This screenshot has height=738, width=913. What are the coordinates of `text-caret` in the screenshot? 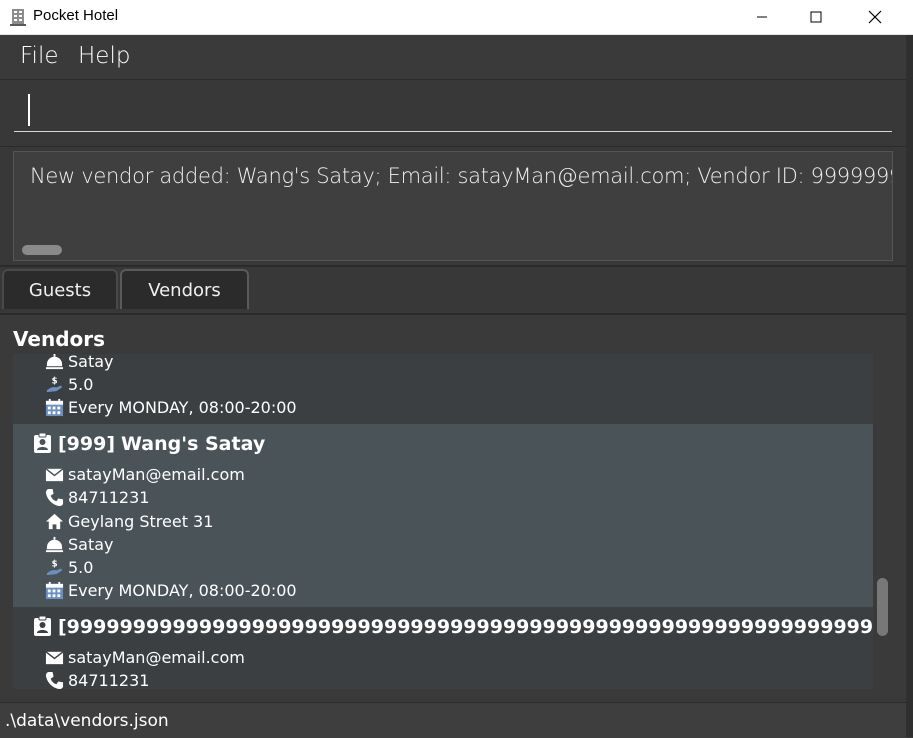 It's located at (29, 110).